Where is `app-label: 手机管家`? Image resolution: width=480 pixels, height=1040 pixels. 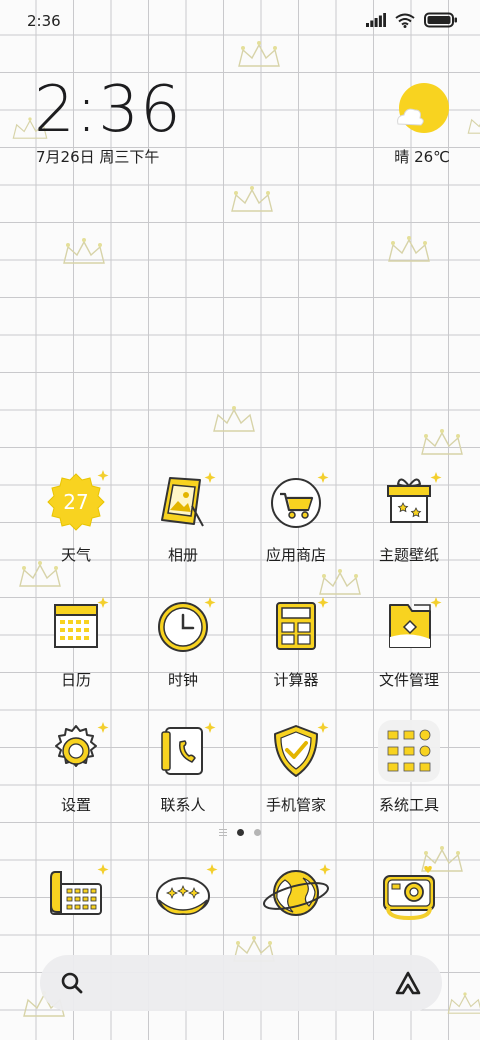 app-label: 手机管家 is located at coordinates (295, 805).